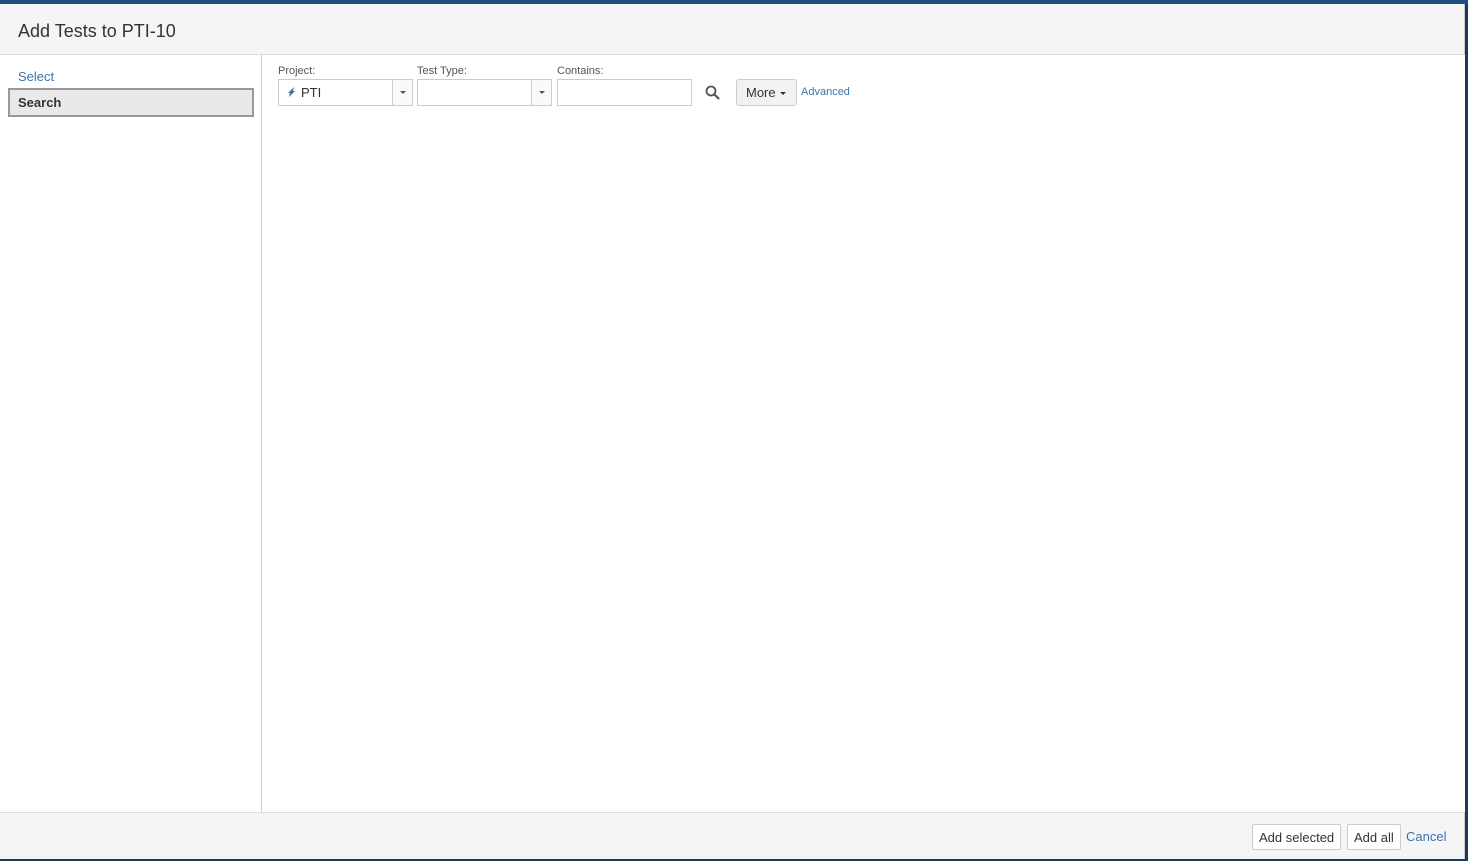 This screenshot has width=1468, height=861. I want to click on search-icon, so click(713, 93).